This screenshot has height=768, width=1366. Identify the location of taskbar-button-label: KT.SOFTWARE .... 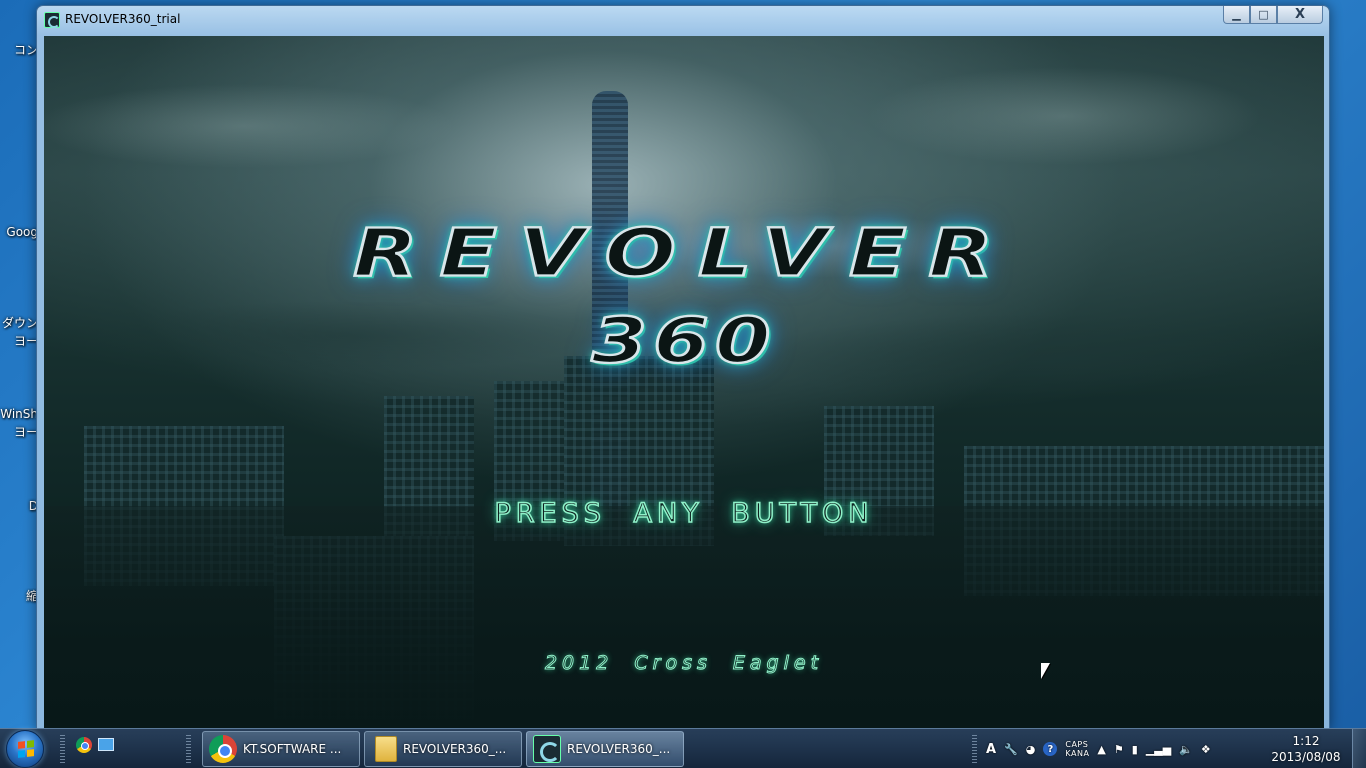
(292, 749).